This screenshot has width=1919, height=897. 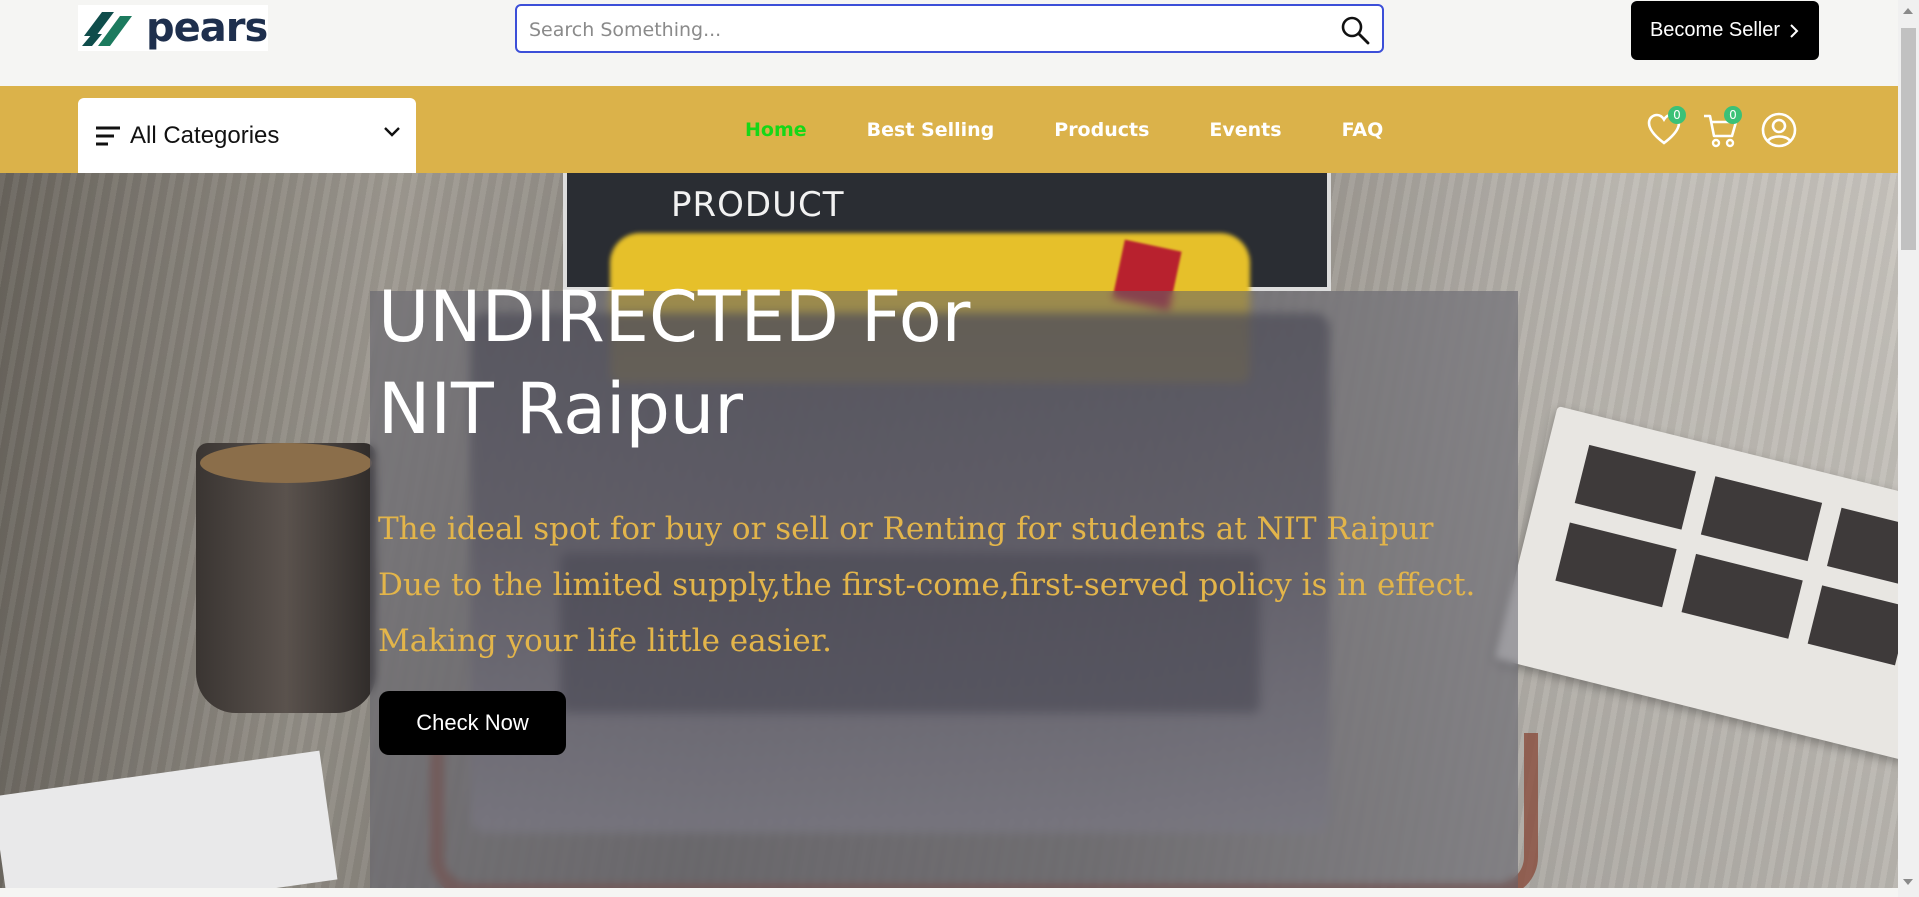 What do you see at coordinates (931, 130) in the screenshot?
I see `nav-link-best-selling: Best Selling` at bounding box center [931, 130].